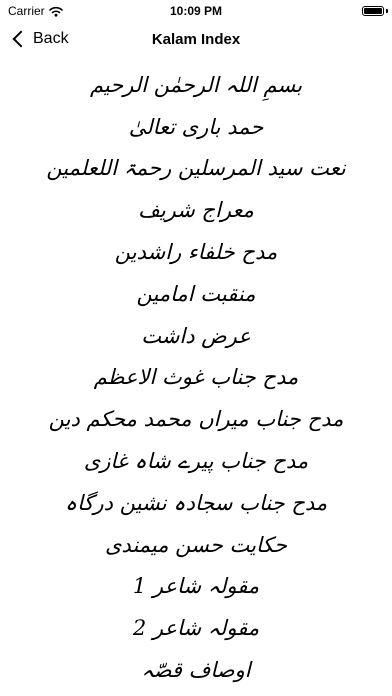 The image size is (392, 696). I want to click on kalam-item: مقولہ شاعر 2, so click(196, 628).